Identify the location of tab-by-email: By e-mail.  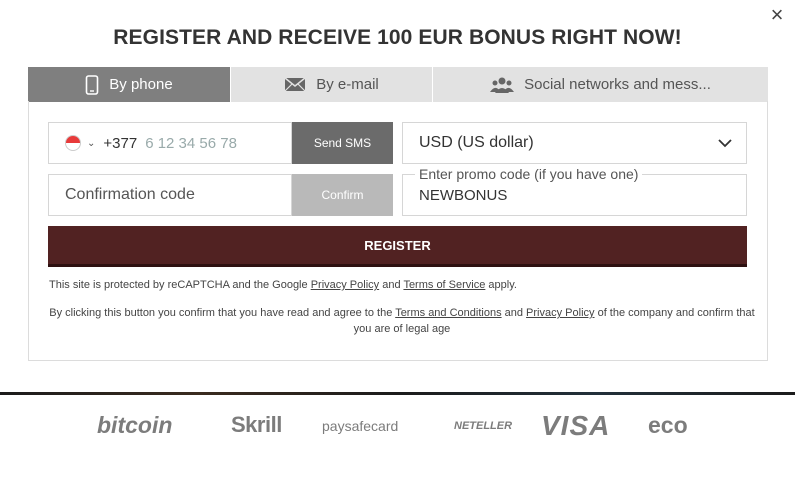
(331, 84).